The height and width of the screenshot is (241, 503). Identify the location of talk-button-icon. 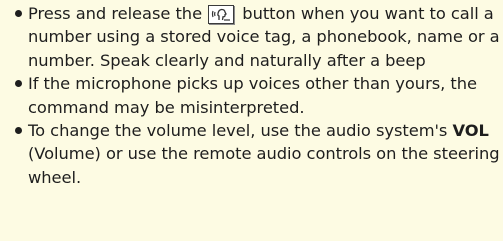
(221, 14).